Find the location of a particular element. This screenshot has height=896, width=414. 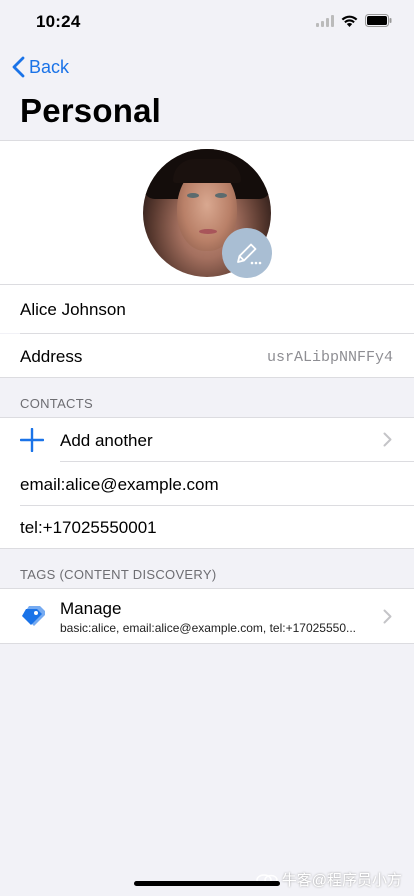

address-label: Address is located at coordinates (51, 356).